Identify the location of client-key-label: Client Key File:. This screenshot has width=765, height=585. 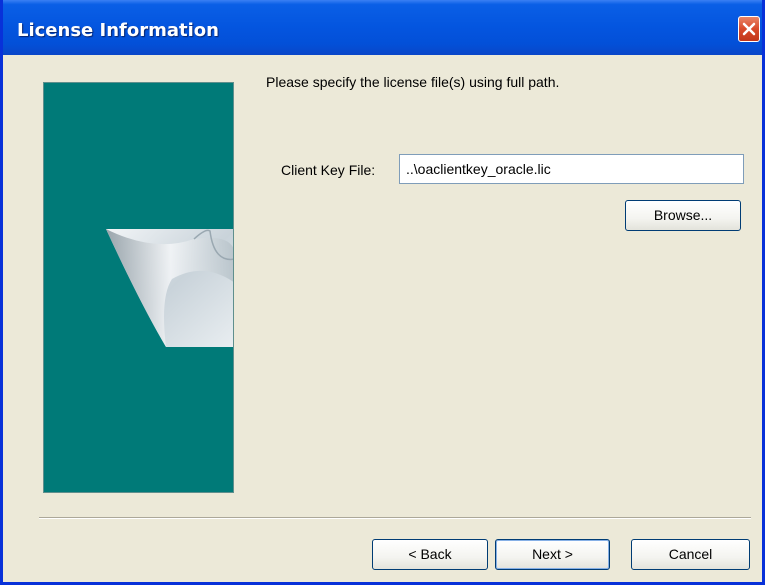
(328, 170).